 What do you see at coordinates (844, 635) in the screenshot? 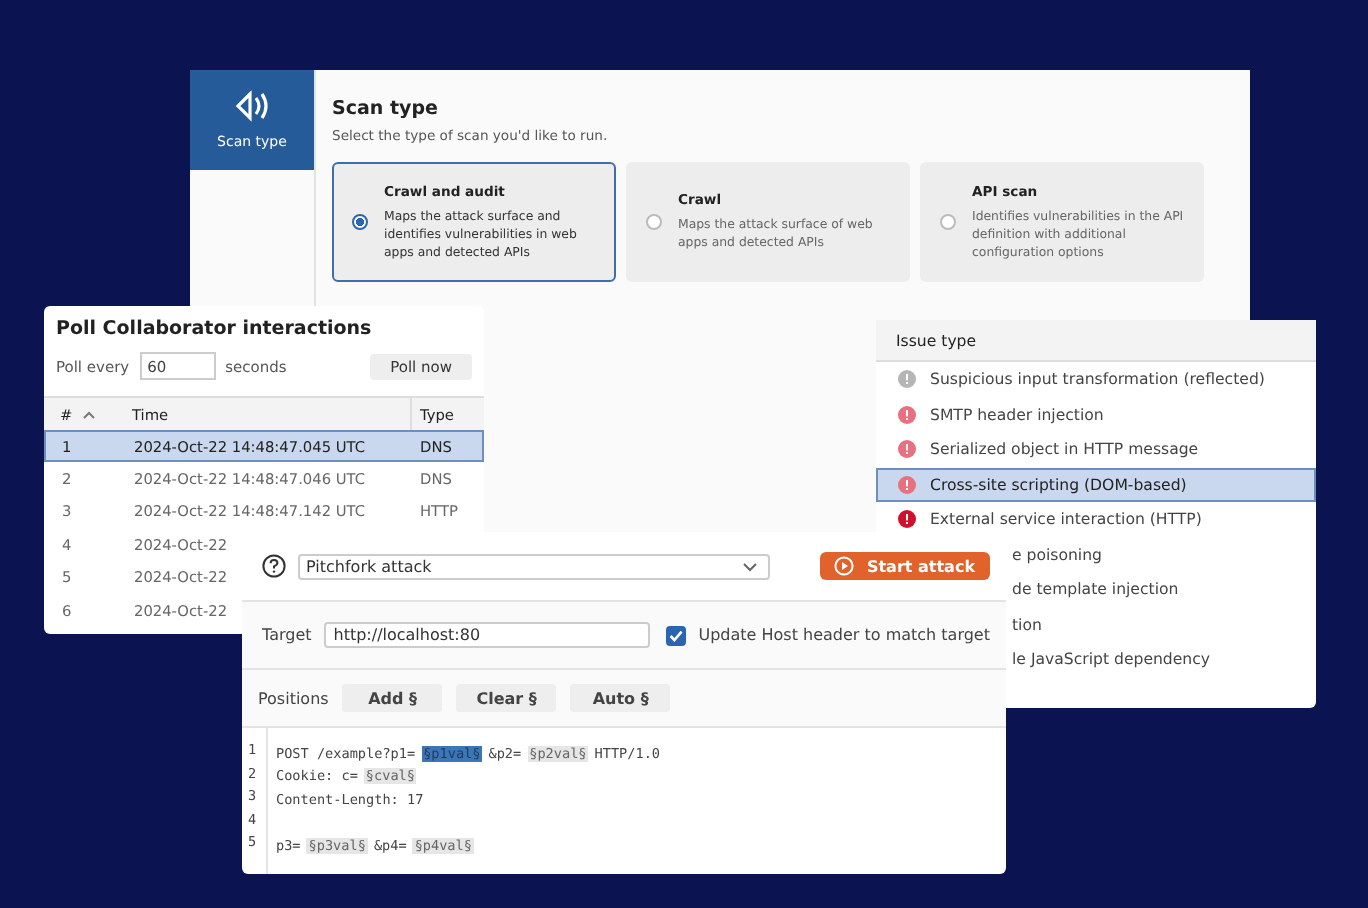
I see `checkbox-label: Update Host header to match target` at bounding box center [844, 635].